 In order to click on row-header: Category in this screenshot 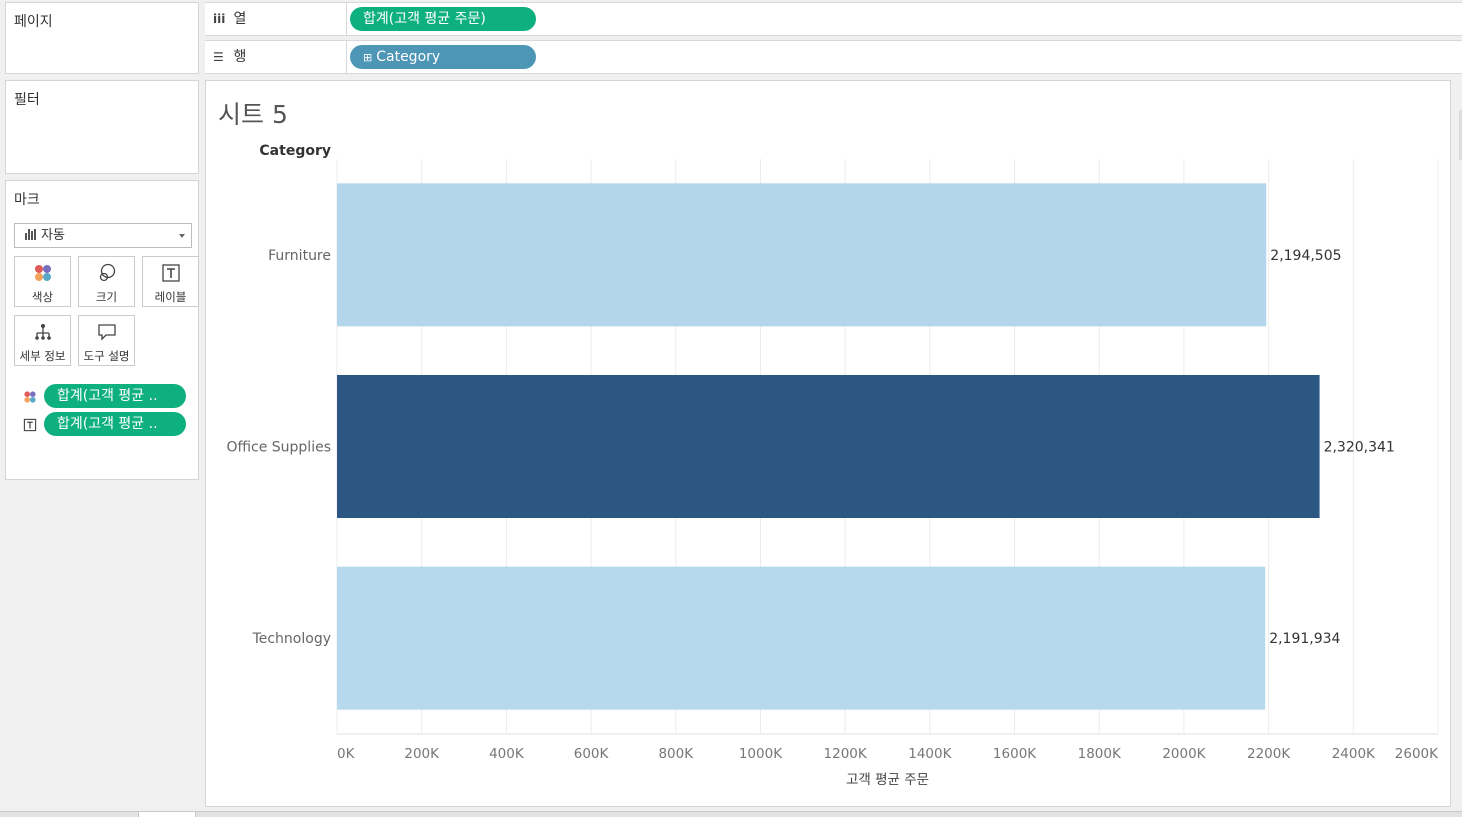, I will do `click(295, 151)`.